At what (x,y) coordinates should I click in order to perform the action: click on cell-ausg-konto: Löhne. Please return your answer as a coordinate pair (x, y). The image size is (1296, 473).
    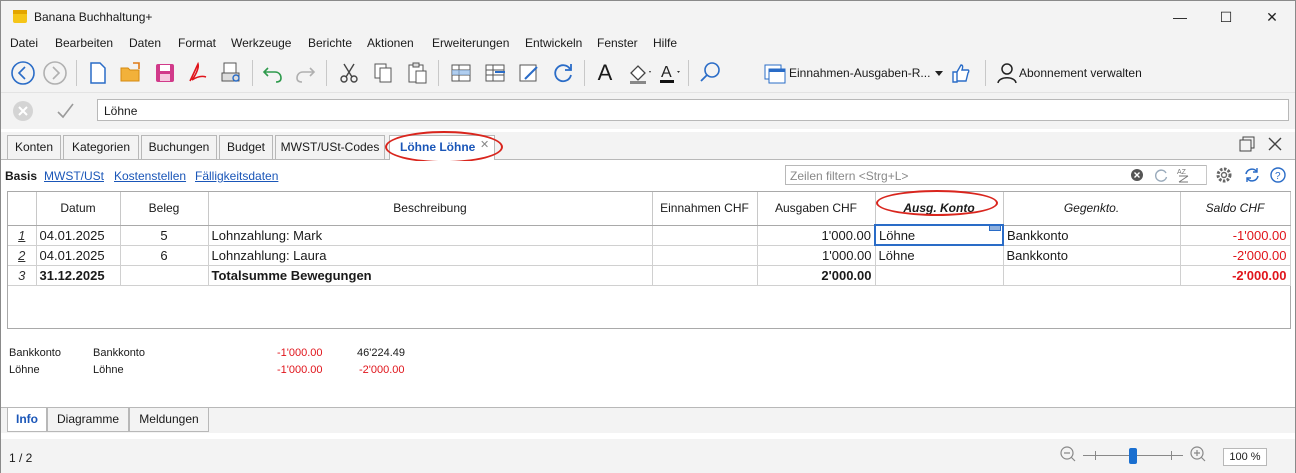
    Looking at the image, I should click on (939, 255).